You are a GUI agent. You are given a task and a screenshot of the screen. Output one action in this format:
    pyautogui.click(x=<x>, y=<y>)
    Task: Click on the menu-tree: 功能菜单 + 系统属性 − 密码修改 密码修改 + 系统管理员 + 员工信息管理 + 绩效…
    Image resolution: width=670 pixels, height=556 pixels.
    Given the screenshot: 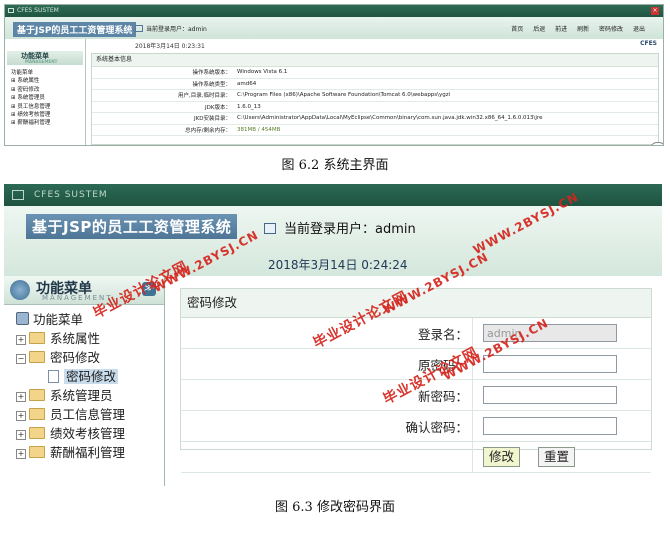 What is the action you would take?
    pyautogui.click(x=70, y=386)
    